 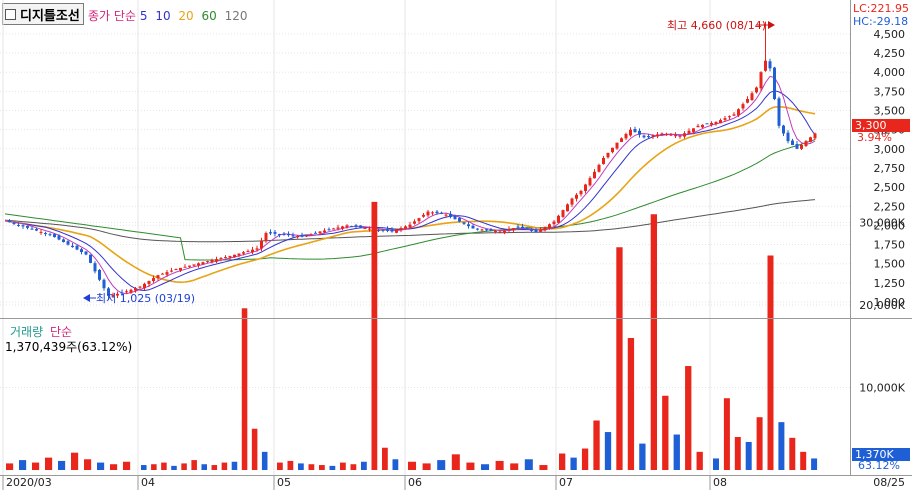 I want to click on volume-tick-label: 20,000K, so click(x=882, y=305).